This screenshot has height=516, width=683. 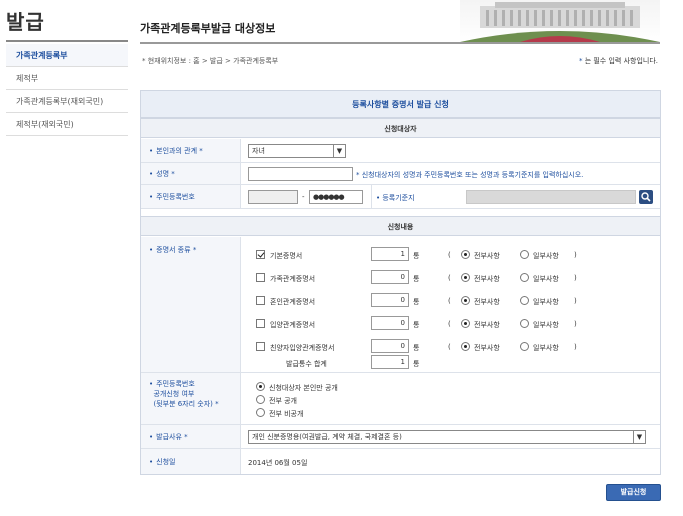 I want to click on disclosure-option-all: 전부 공개, so click(x=283, y=401).